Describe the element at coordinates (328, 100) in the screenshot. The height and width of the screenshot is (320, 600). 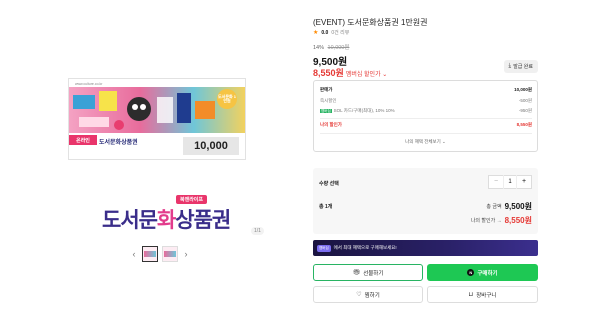
I see `detail-key: 즉시할인` at that location.